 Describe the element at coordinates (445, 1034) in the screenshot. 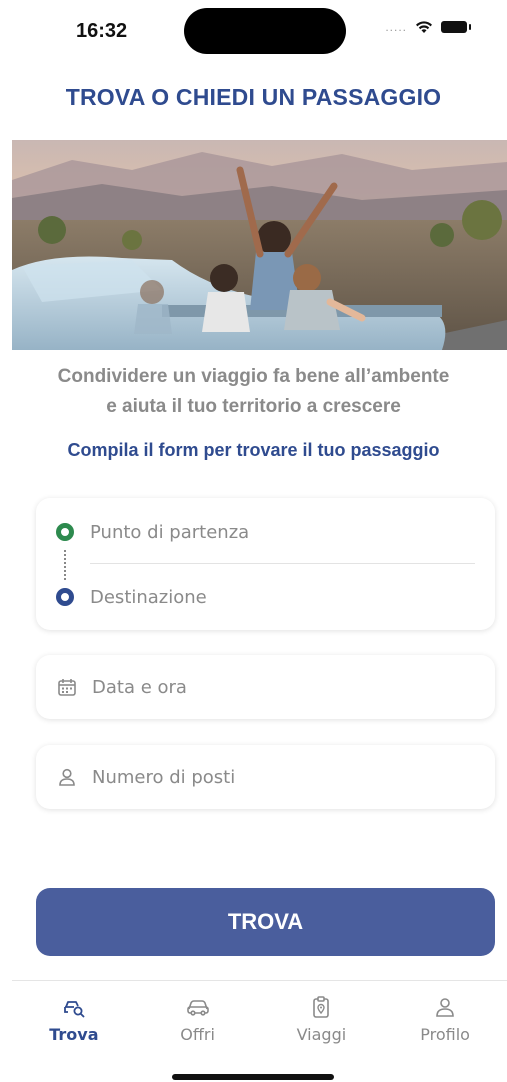

I see `tab-profilo-label: Profilo` at that location.